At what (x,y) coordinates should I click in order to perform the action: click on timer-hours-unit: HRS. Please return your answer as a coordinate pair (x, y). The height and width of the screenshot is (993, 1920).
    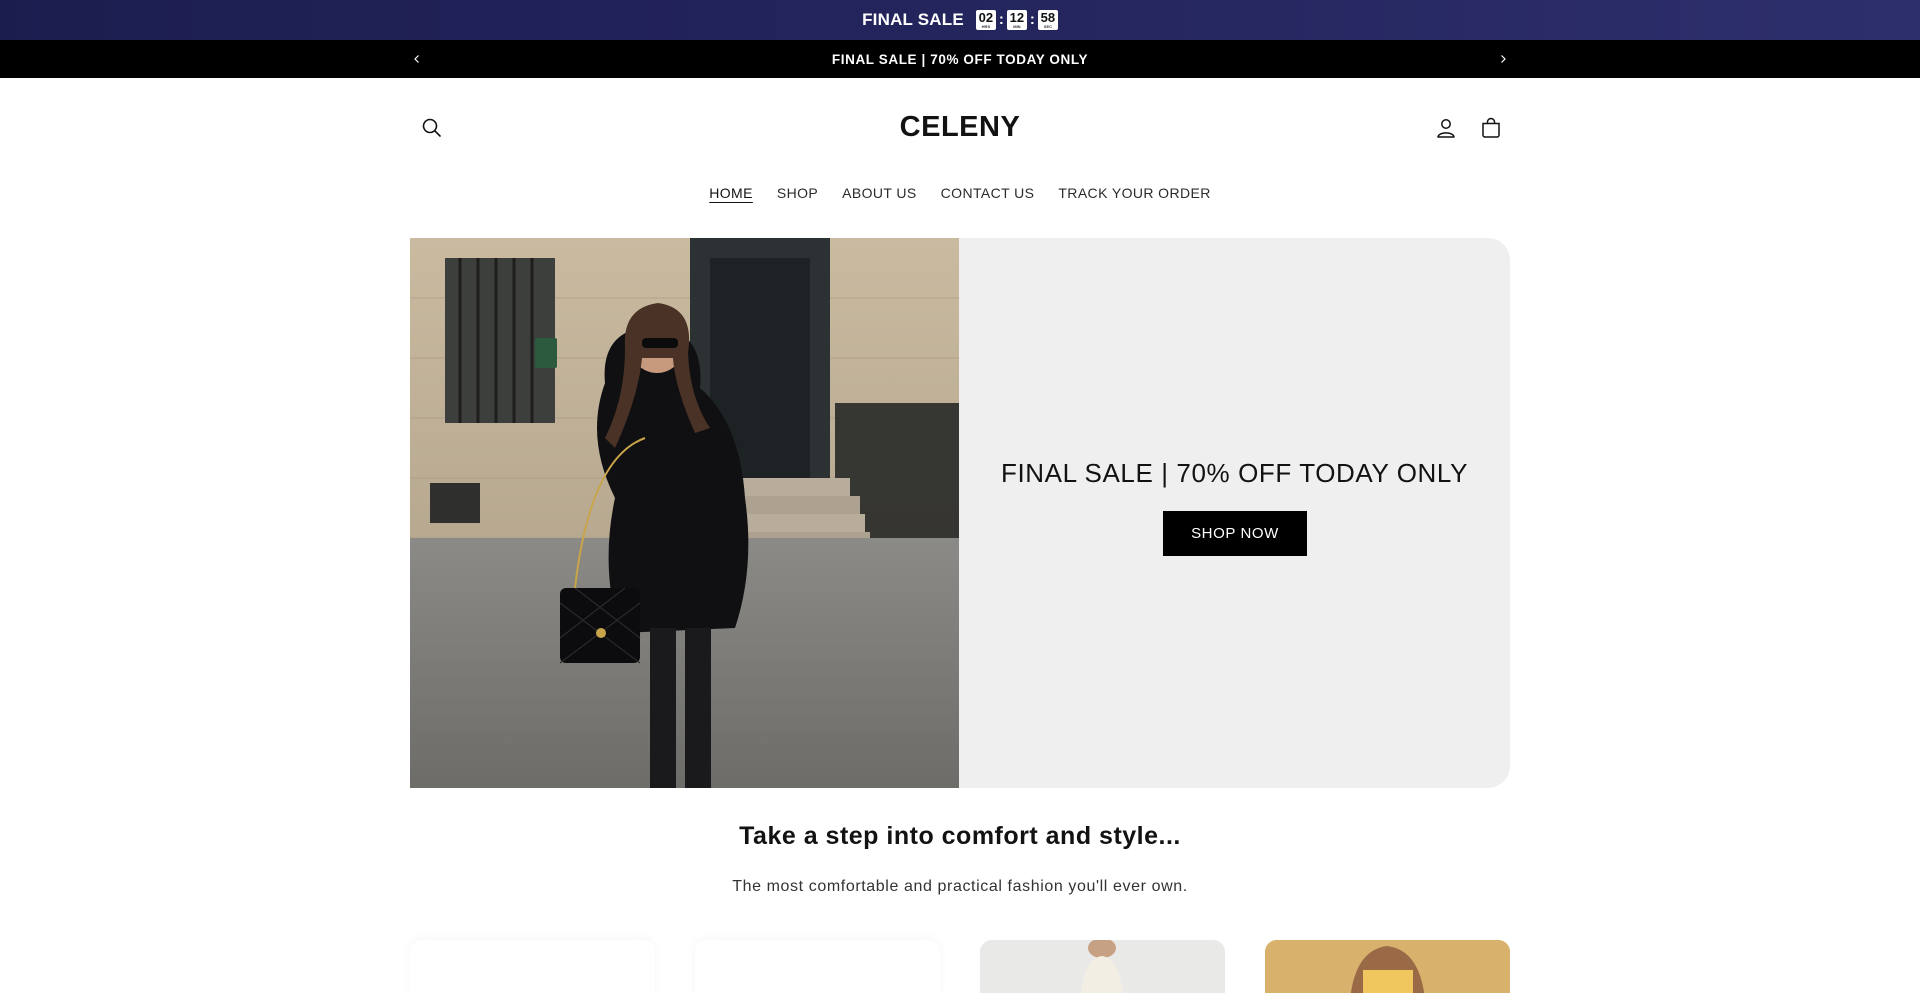
    Looking at the image, I should click on (986, 26).